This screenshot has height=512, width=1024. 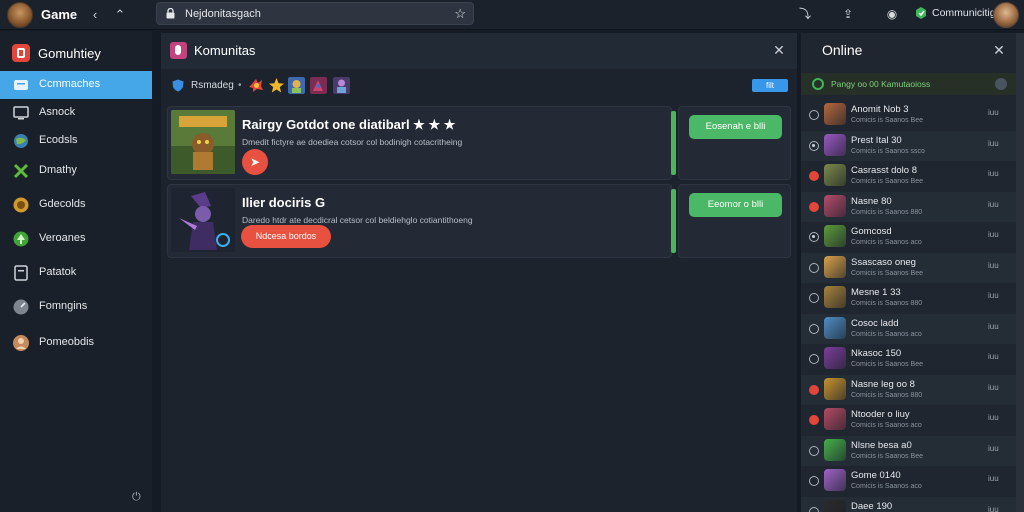 What do you see at coordinates (276, 85) in the screenshot?
I see `star-badge-icon` at bounding box center [276, 85].